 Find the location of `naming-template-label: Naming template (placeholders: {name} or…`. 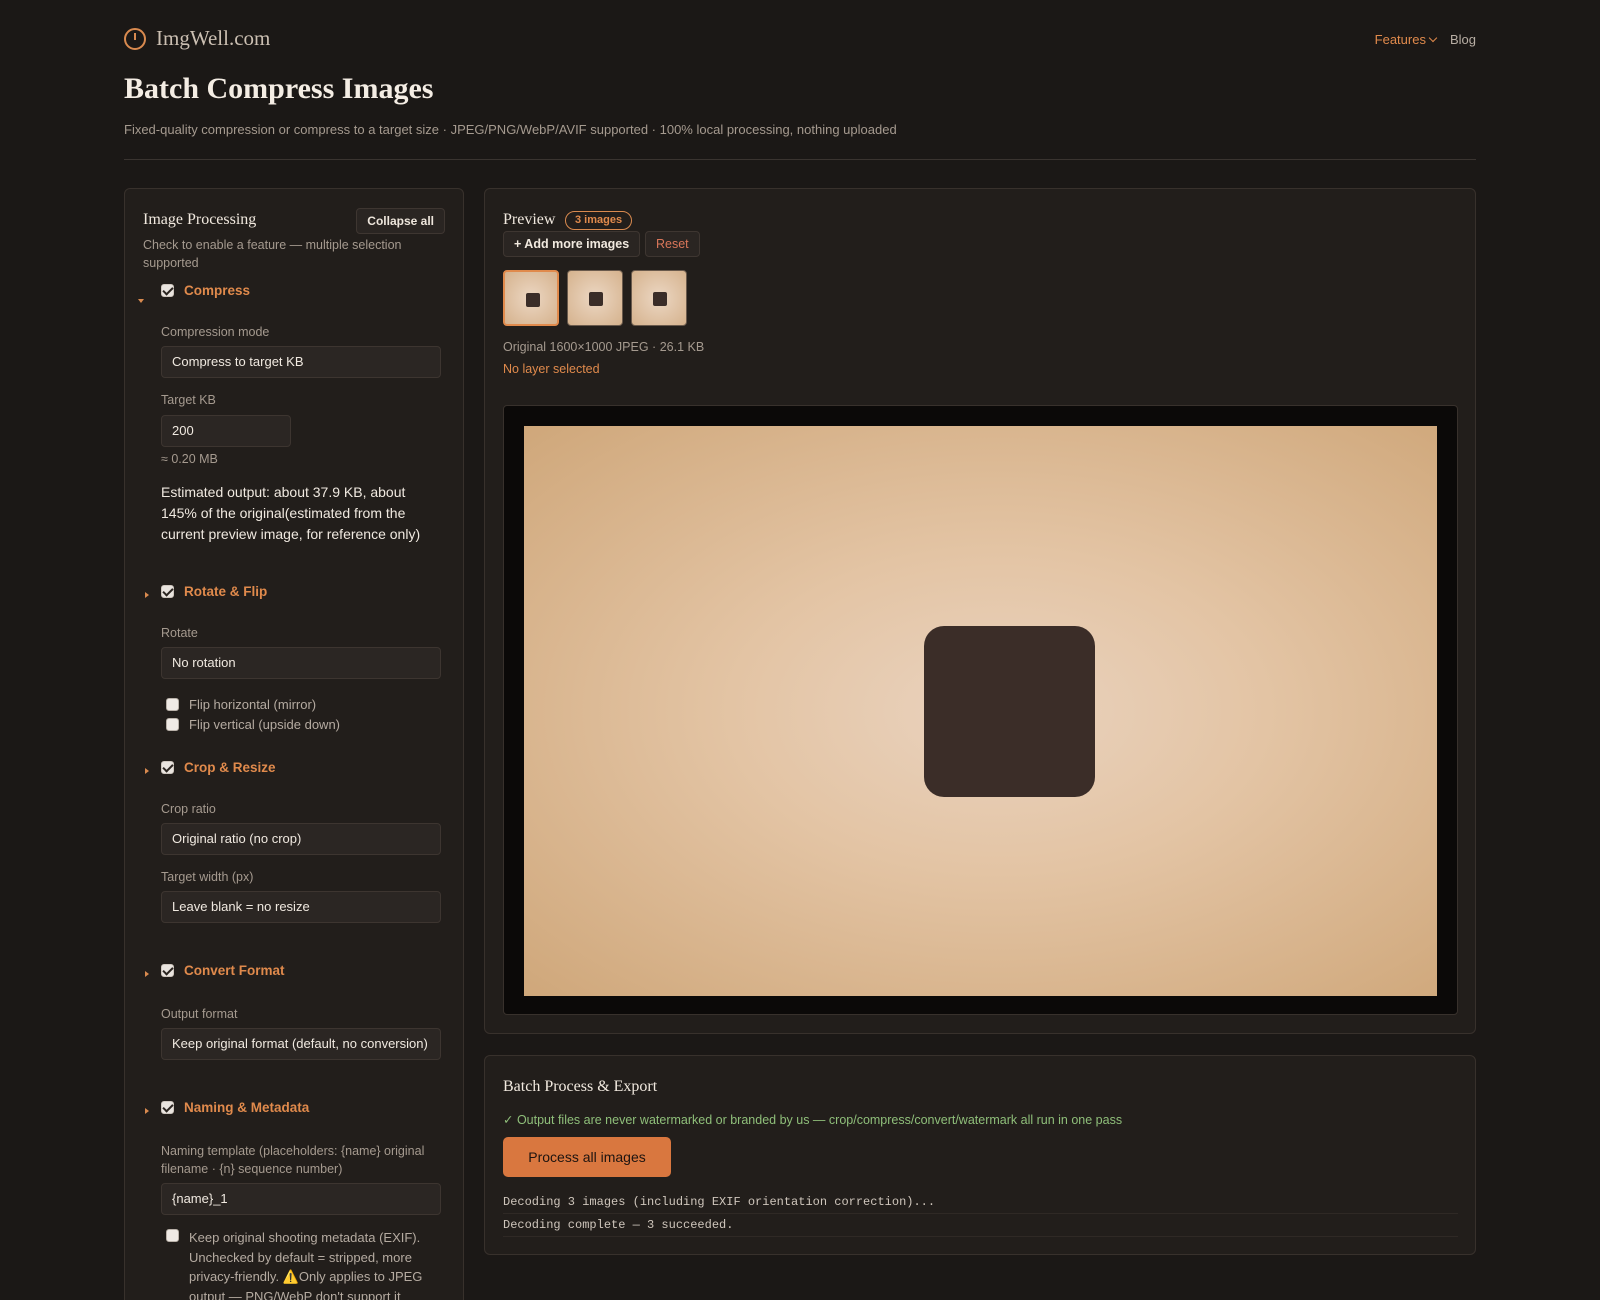

naming-template-label: Naming template (placeholders: {name} or… is located at coordinates (293, 1160).